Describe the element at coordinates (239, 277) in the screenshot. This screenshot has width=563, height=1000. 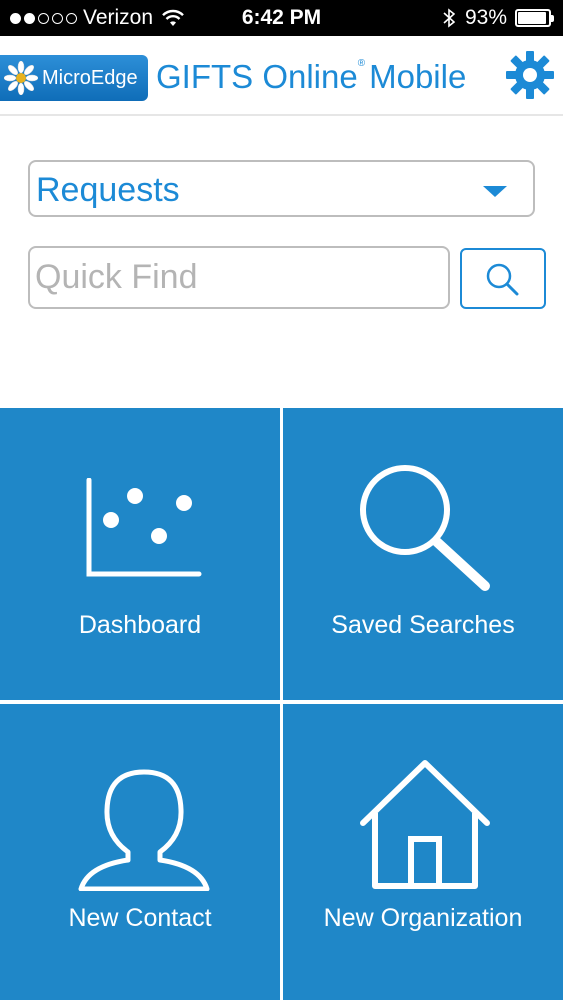
I see `quick-find-input` at that location.